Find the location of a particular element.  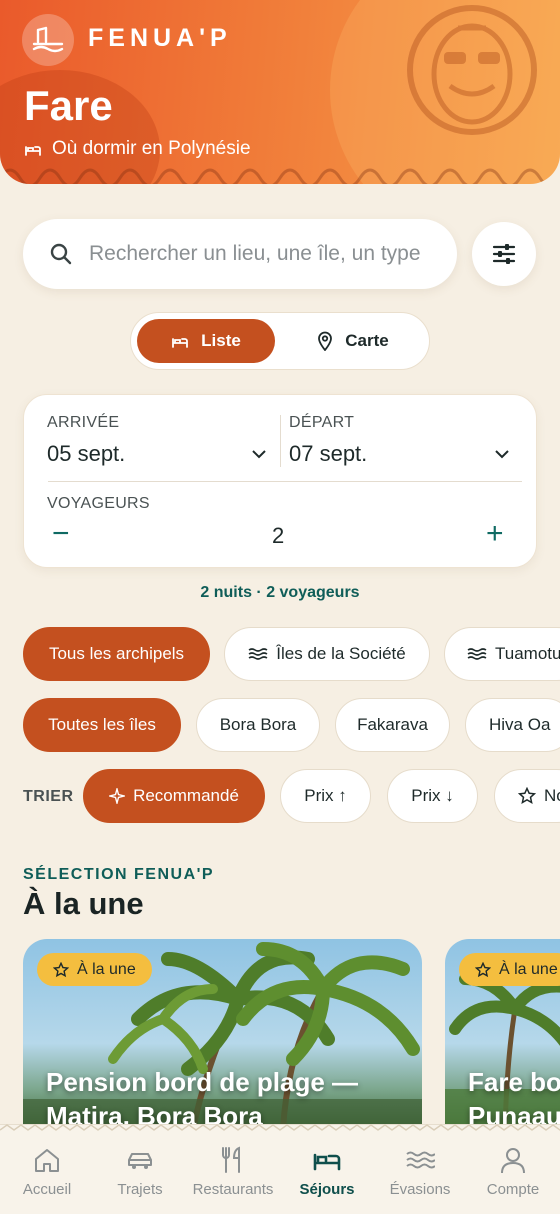

search-placeholder: Rechercher un lieu, une île, un type is located at coordinates (255, 253).